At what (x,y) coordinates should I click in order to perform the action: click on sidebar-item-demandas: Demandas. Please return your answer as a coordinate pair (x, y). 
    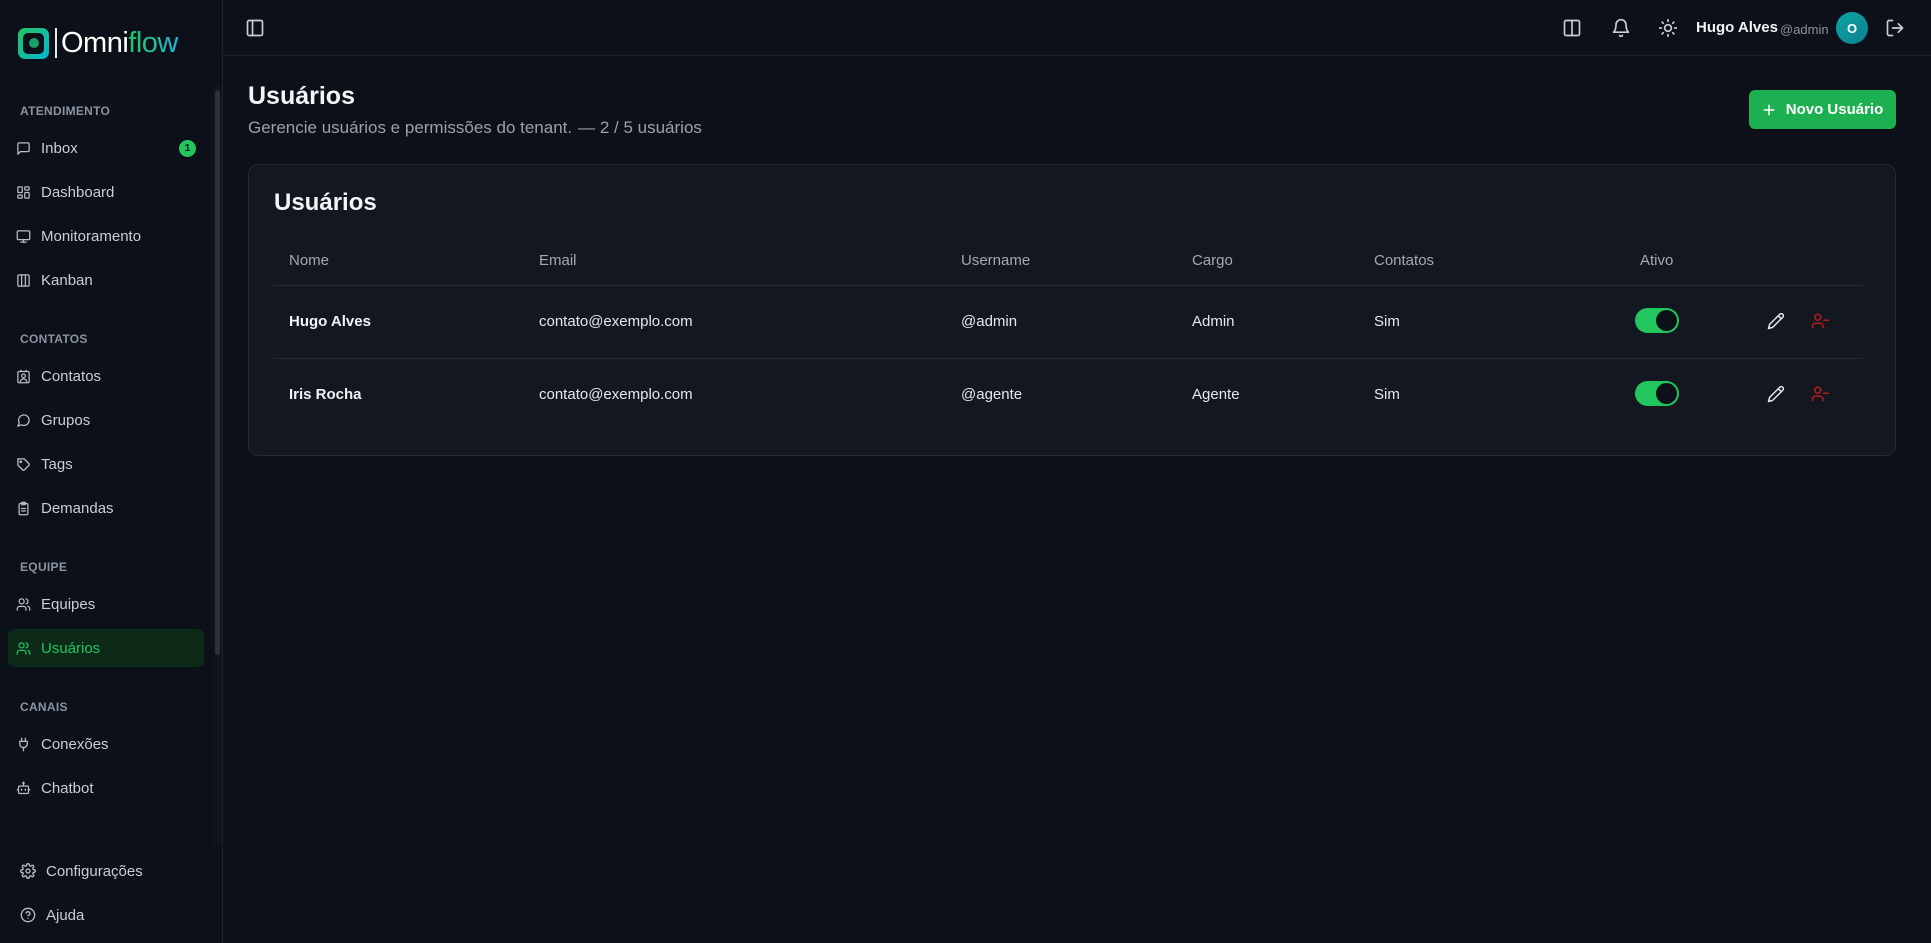
    Looking at the image, I should click on (106, 508).